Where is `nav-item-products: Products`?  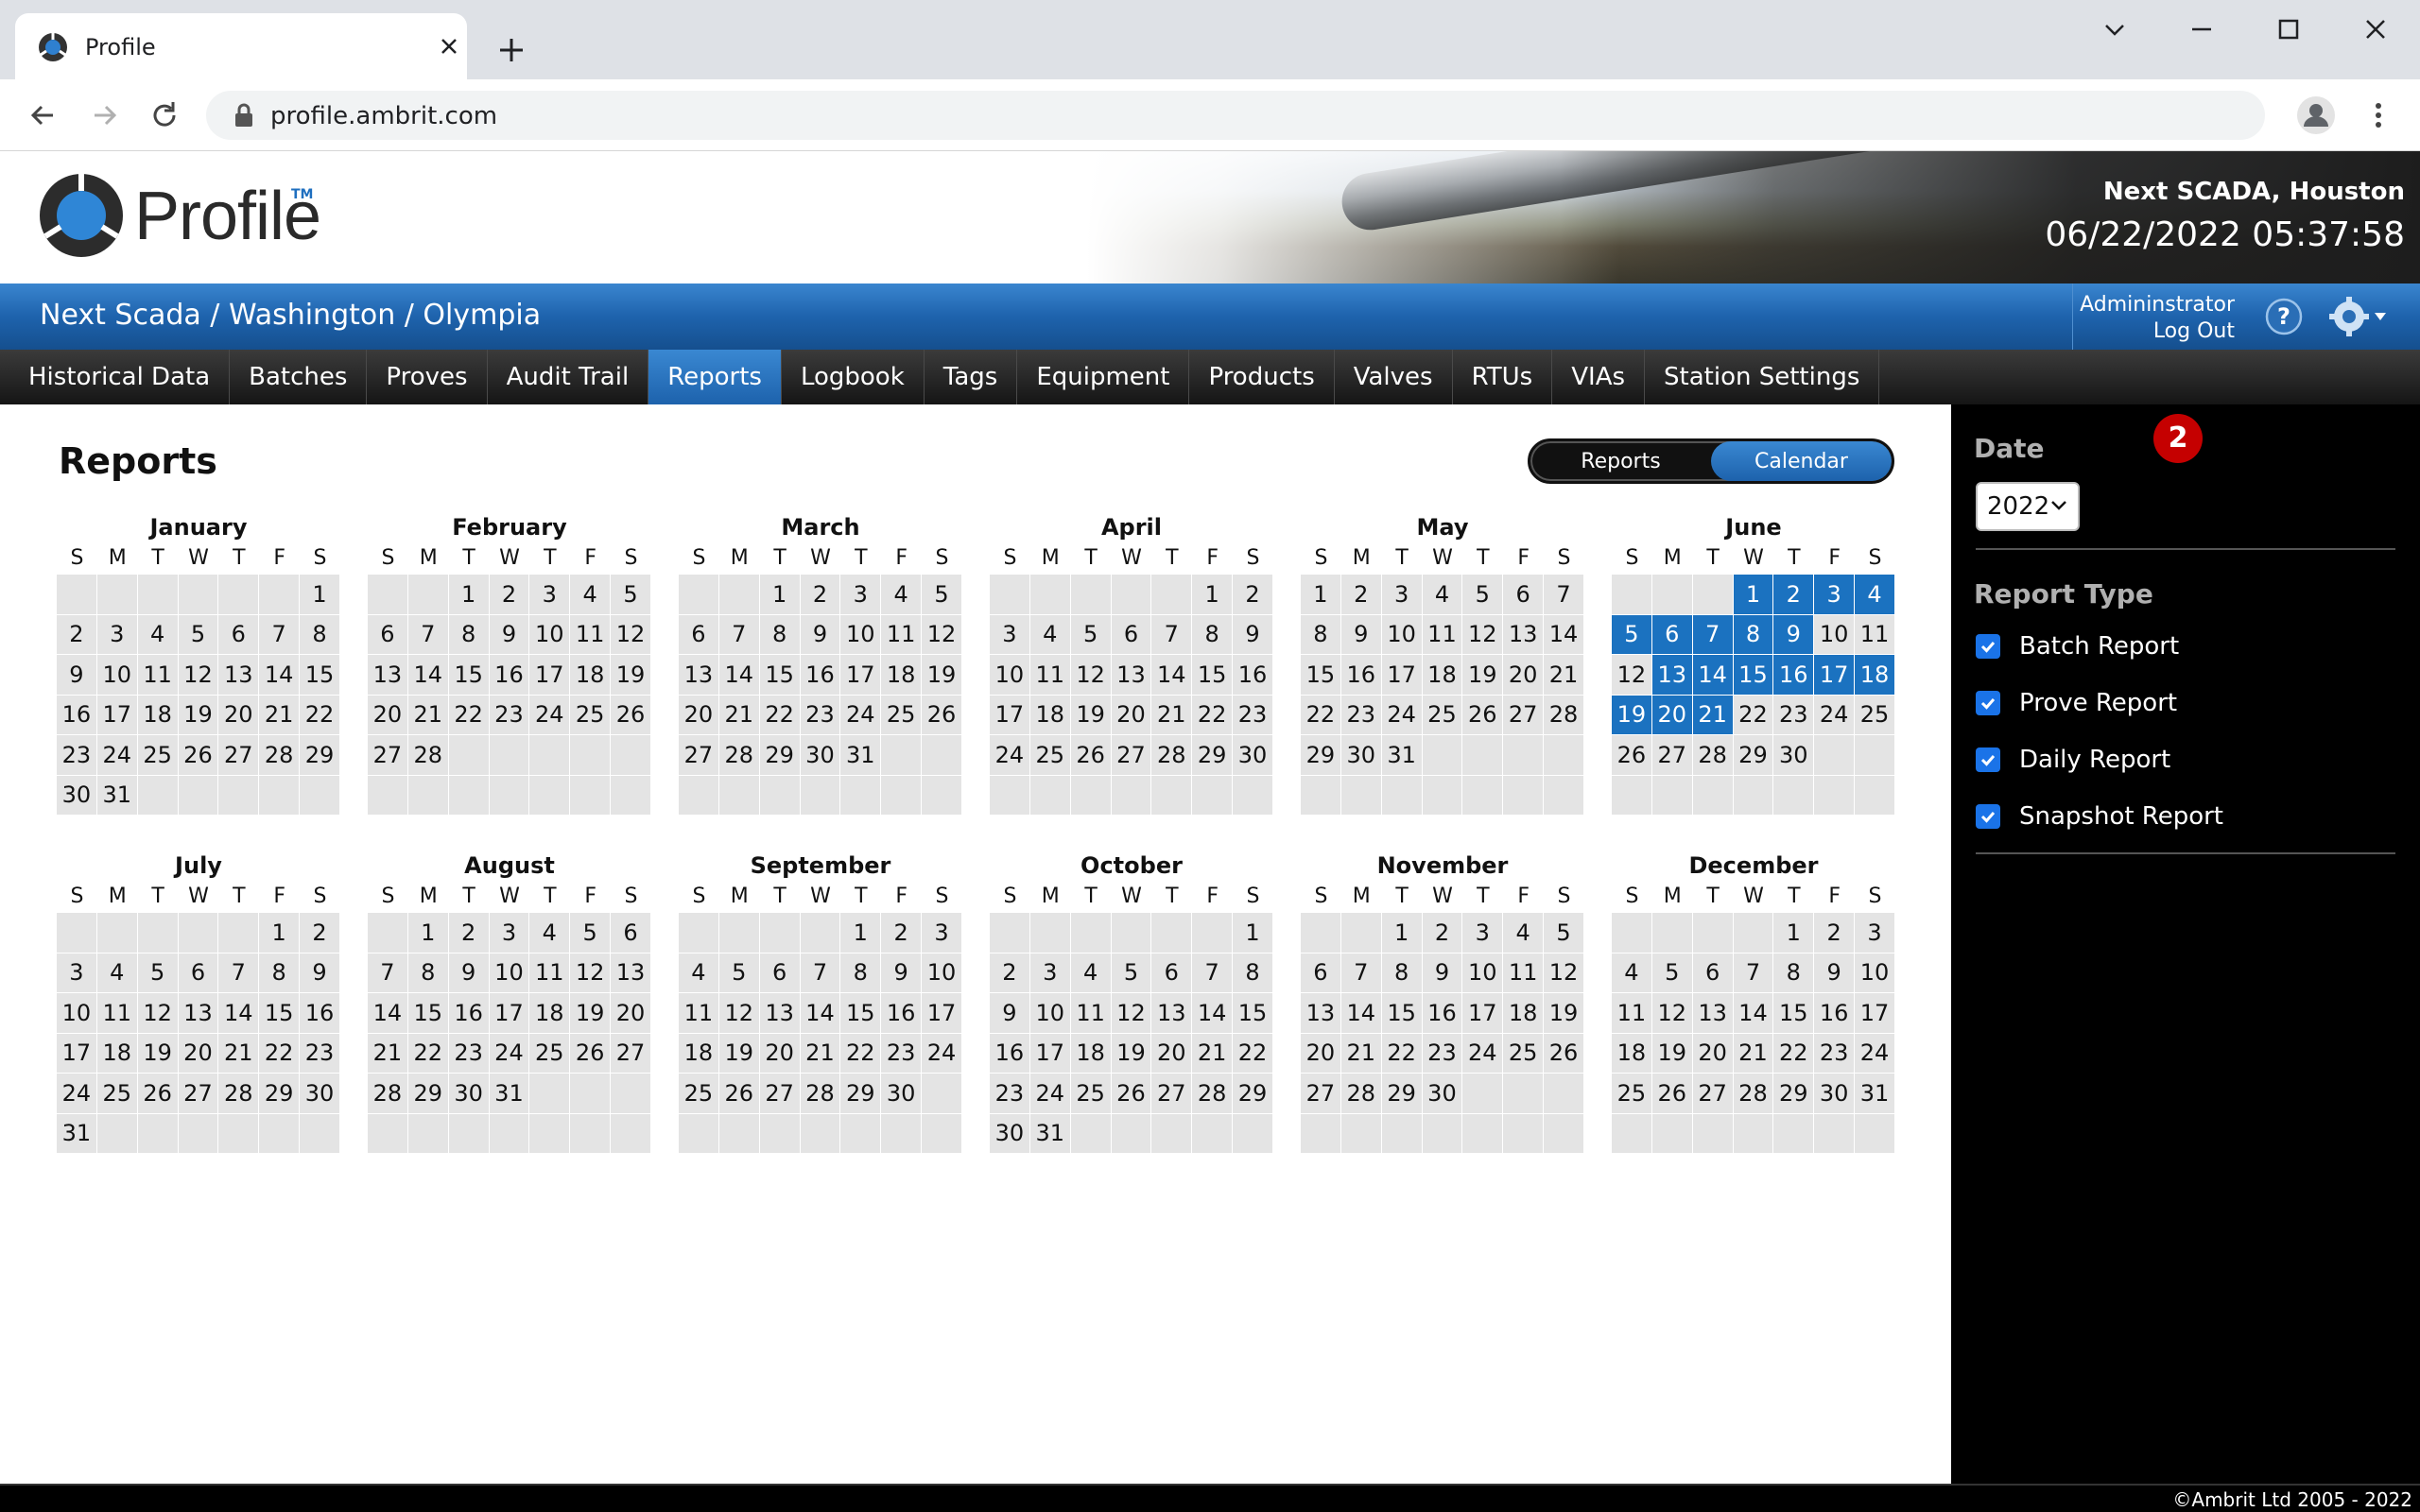
nav-item-products: Products is located at coordinates (1262, 377).